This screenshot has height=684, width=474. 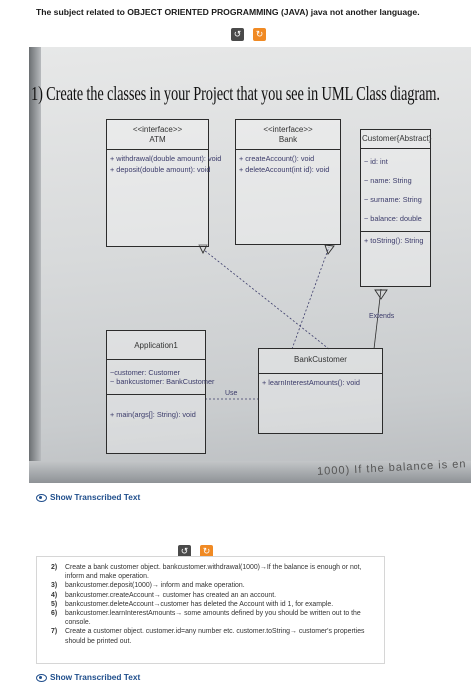 I want to click on application-op: + main(args[]: String): void, so click(x=153, y=414).